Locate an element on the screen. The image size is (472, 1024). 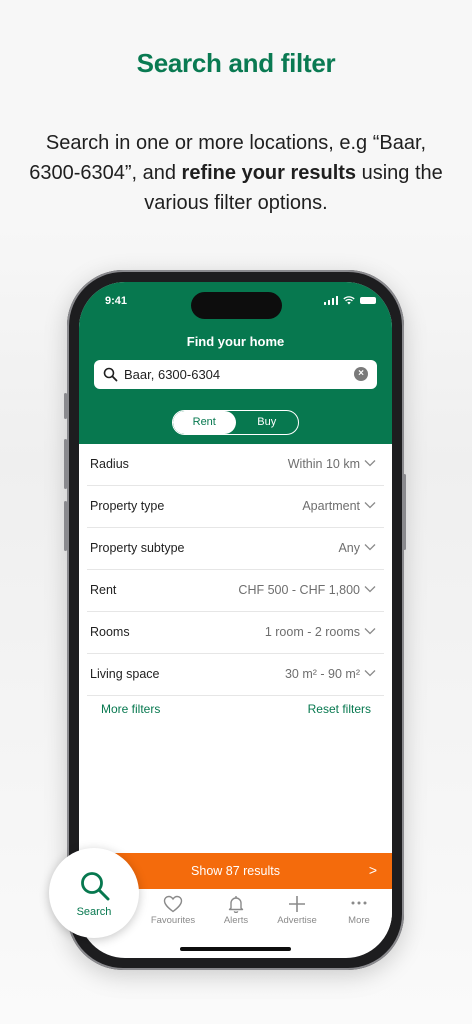
bell-icon is located at coordinates (236, 904).